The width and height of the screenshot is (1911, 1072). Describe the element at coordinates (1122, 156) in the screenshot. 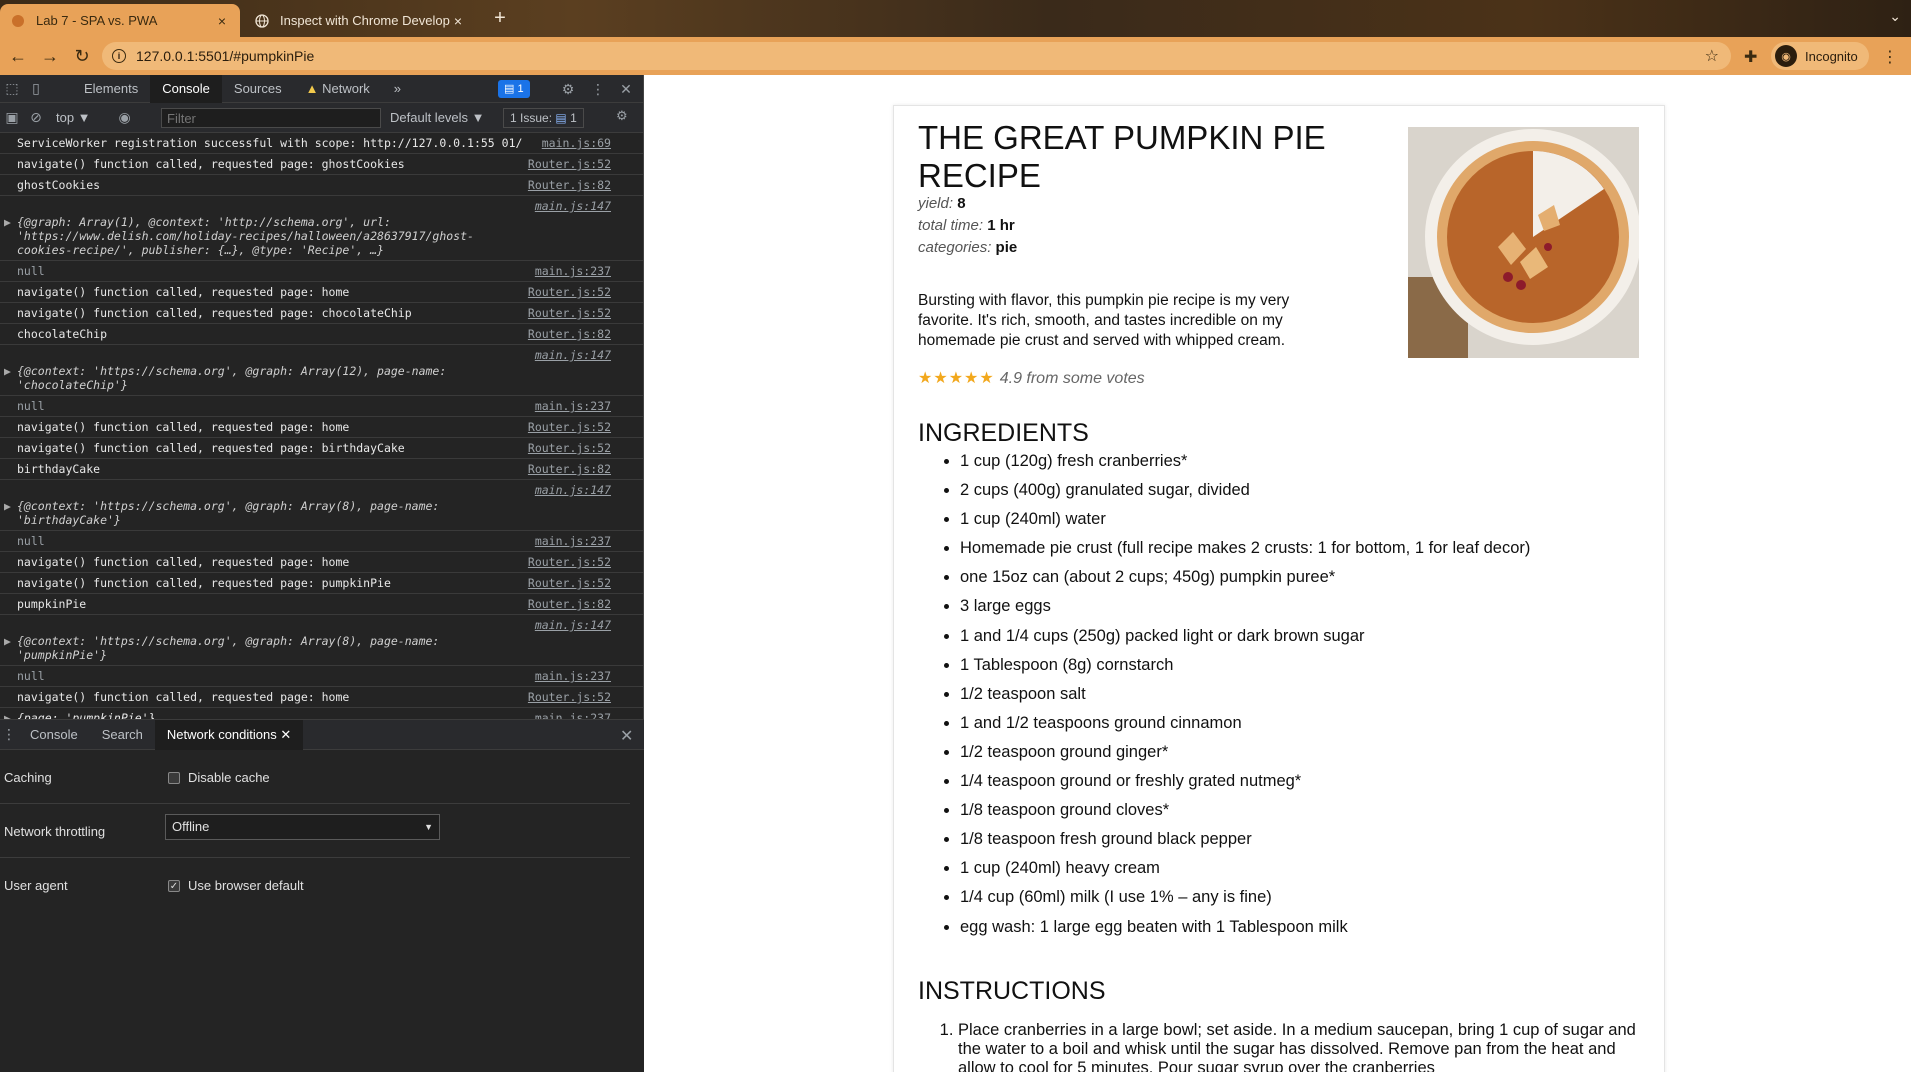

I see `recipe-title: THE GREAT PUMPKIN PIE RECIPE` at that location.